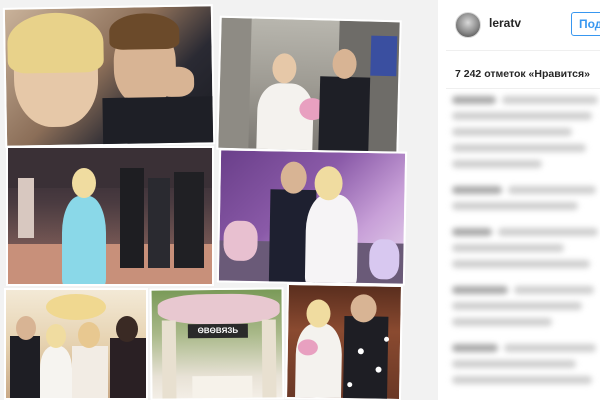 The width and height of the screenshot is (600, 400). Describe the element at coordinates (523, 50) in the screenshot. I see `header-divider` at that location.